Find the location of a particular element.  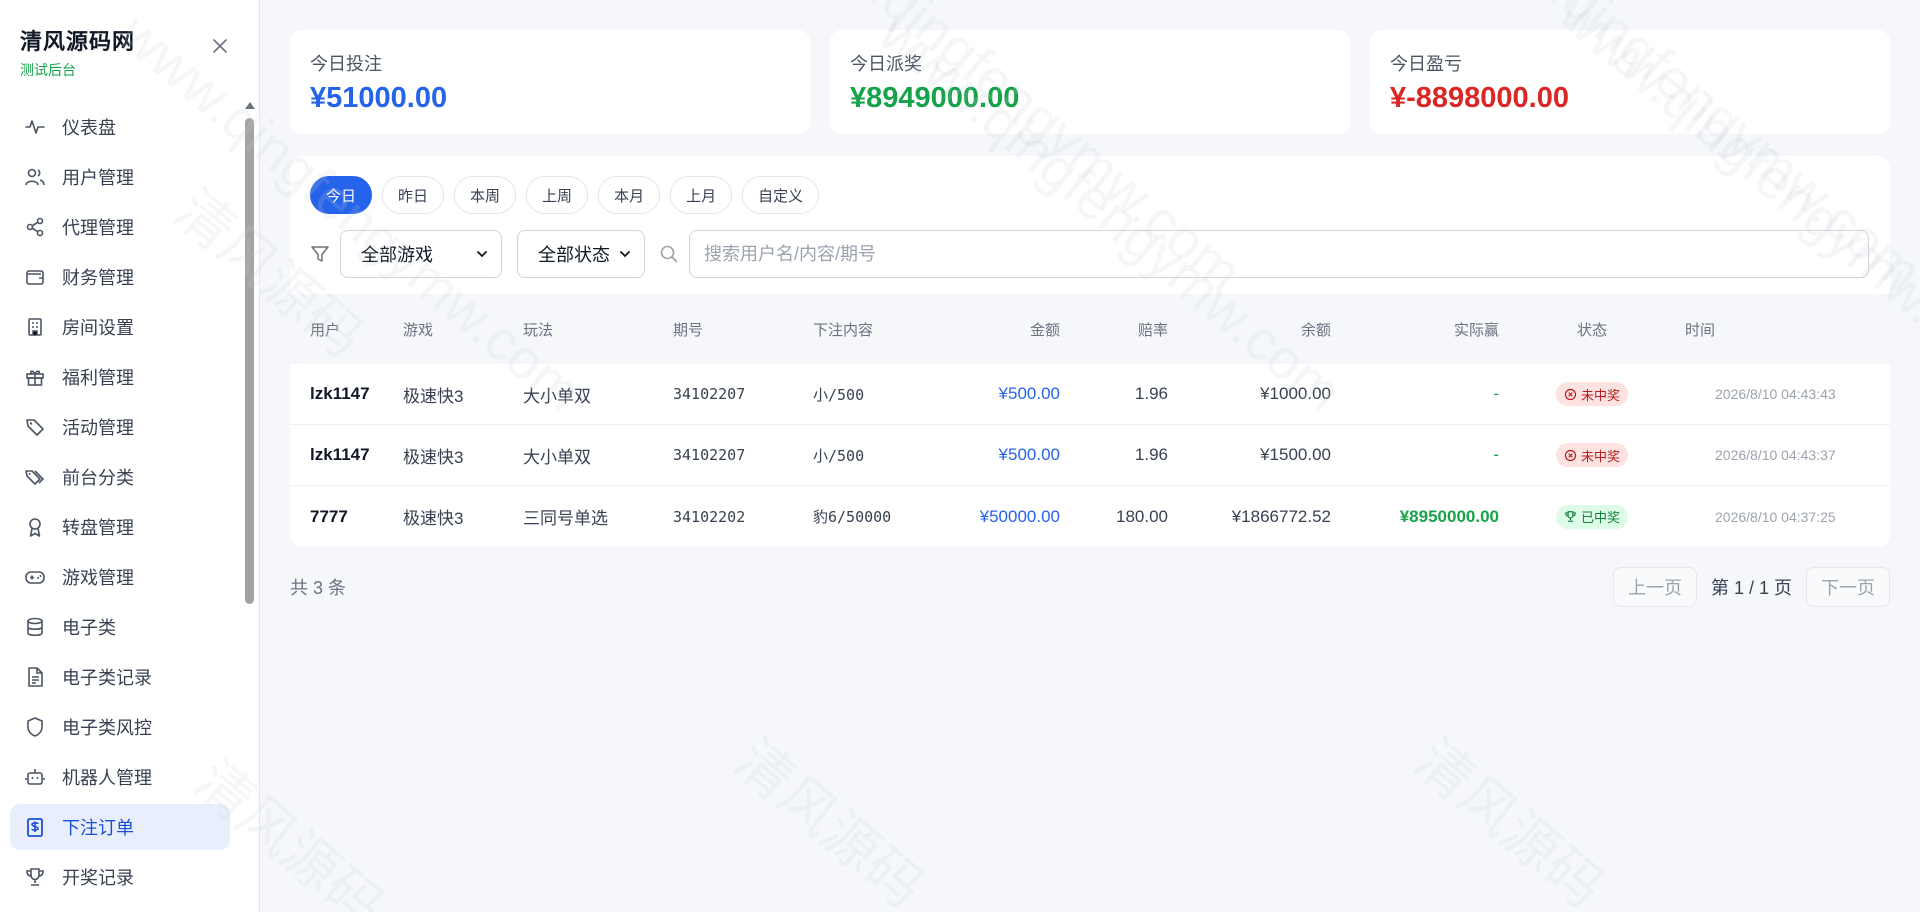

cell-balance: ¥1000.00 is located at coordinates (1295, 393).